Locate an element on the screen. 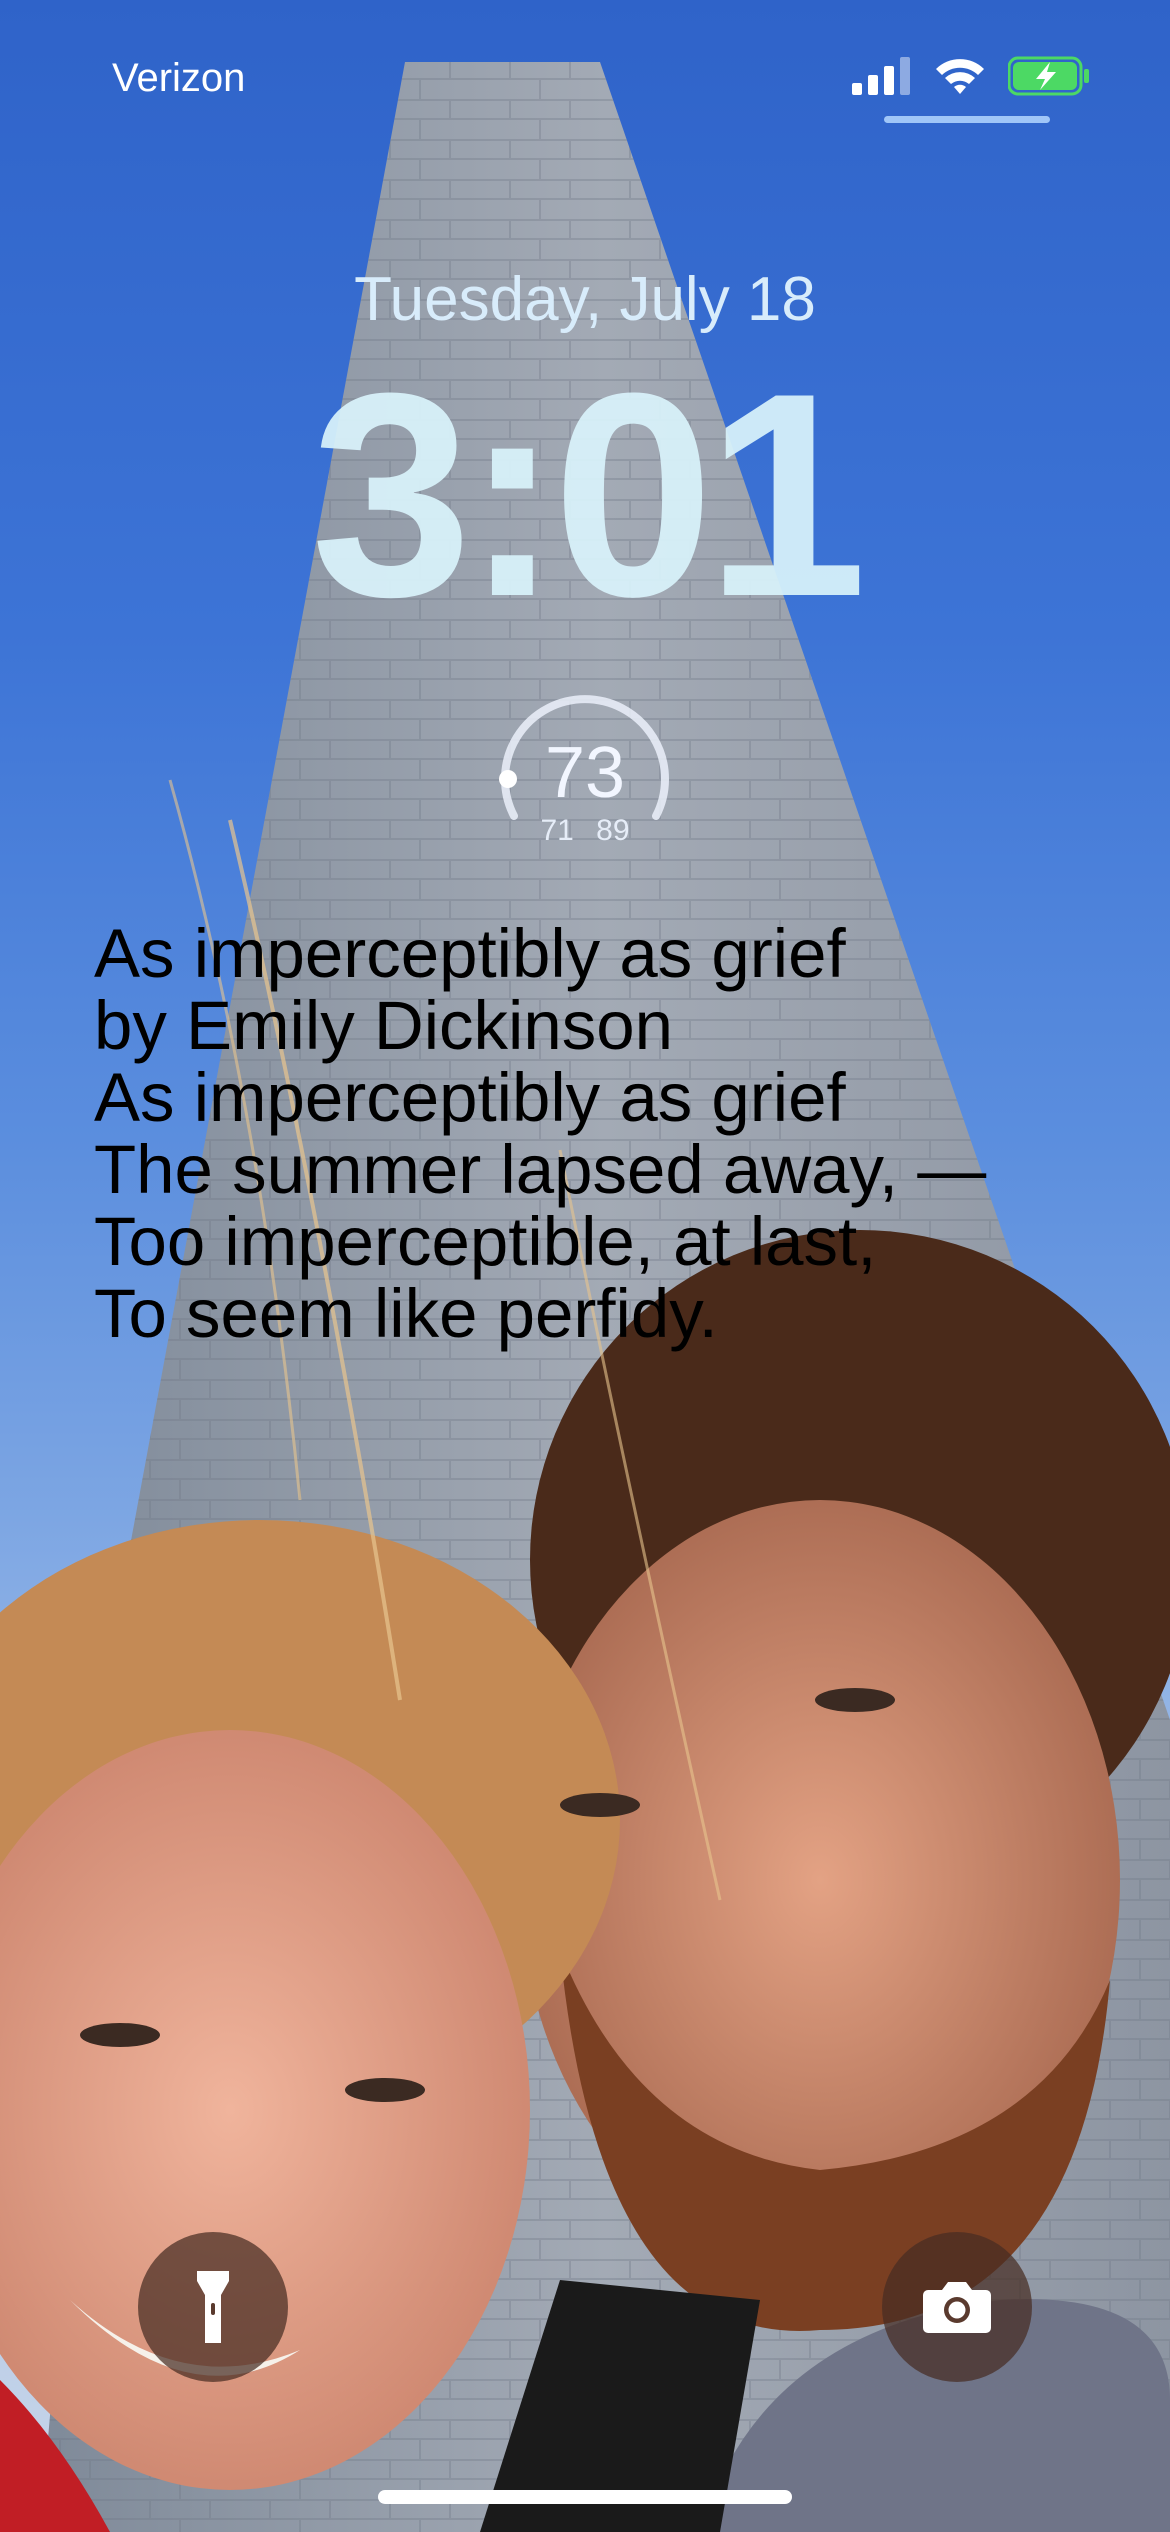 The image size is (1170, 2532). camera-button is located at coordinates (957, 2307).